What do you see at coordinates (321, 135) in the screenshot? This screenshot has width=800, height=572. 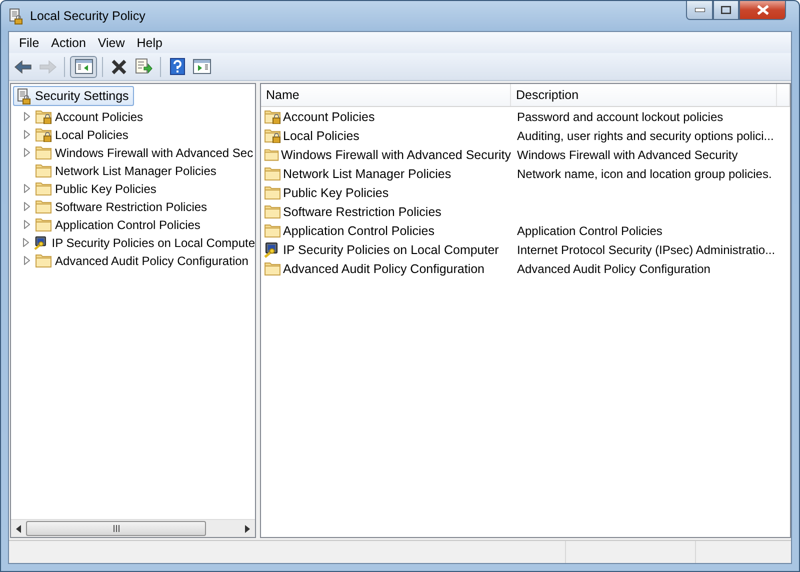 I see `table-cell: Local Policies` at bounding box center [321, 135].